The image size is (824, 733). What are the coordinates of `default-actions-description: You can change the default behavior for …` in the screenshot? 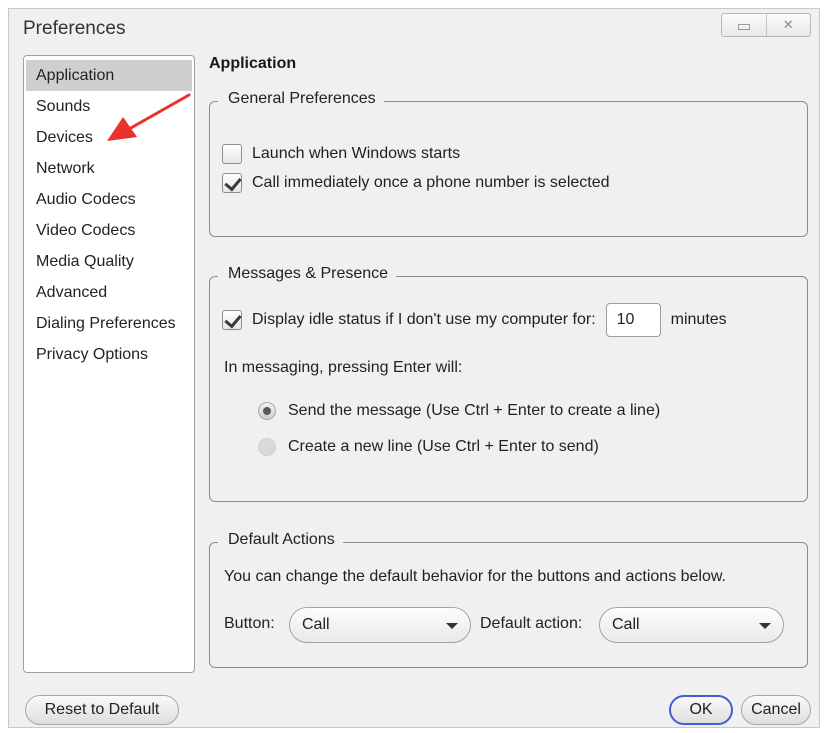 It's located at (475, 576).